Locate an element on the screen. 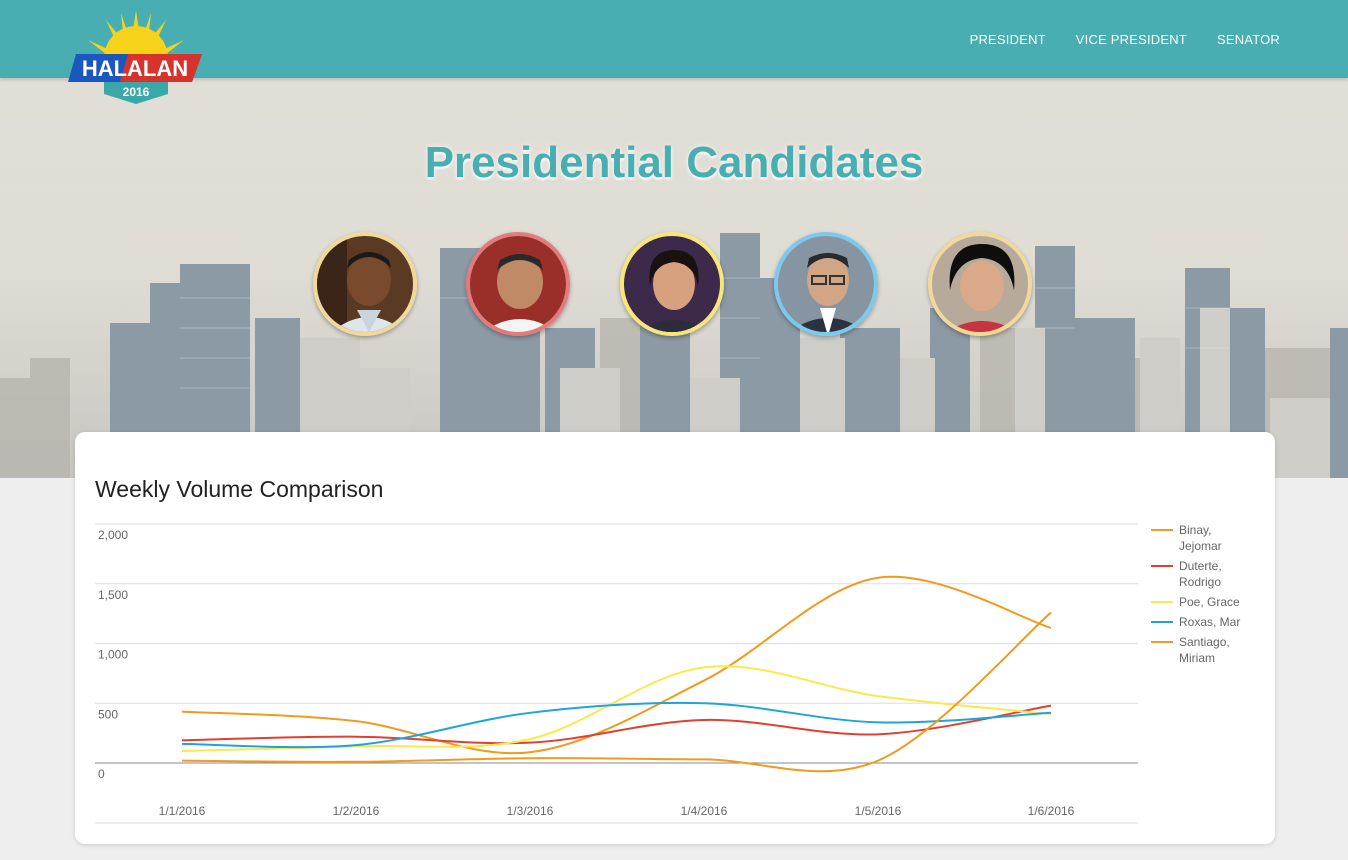  legend-item: Binay, Jejomar is located at coordinates (1211, 538).